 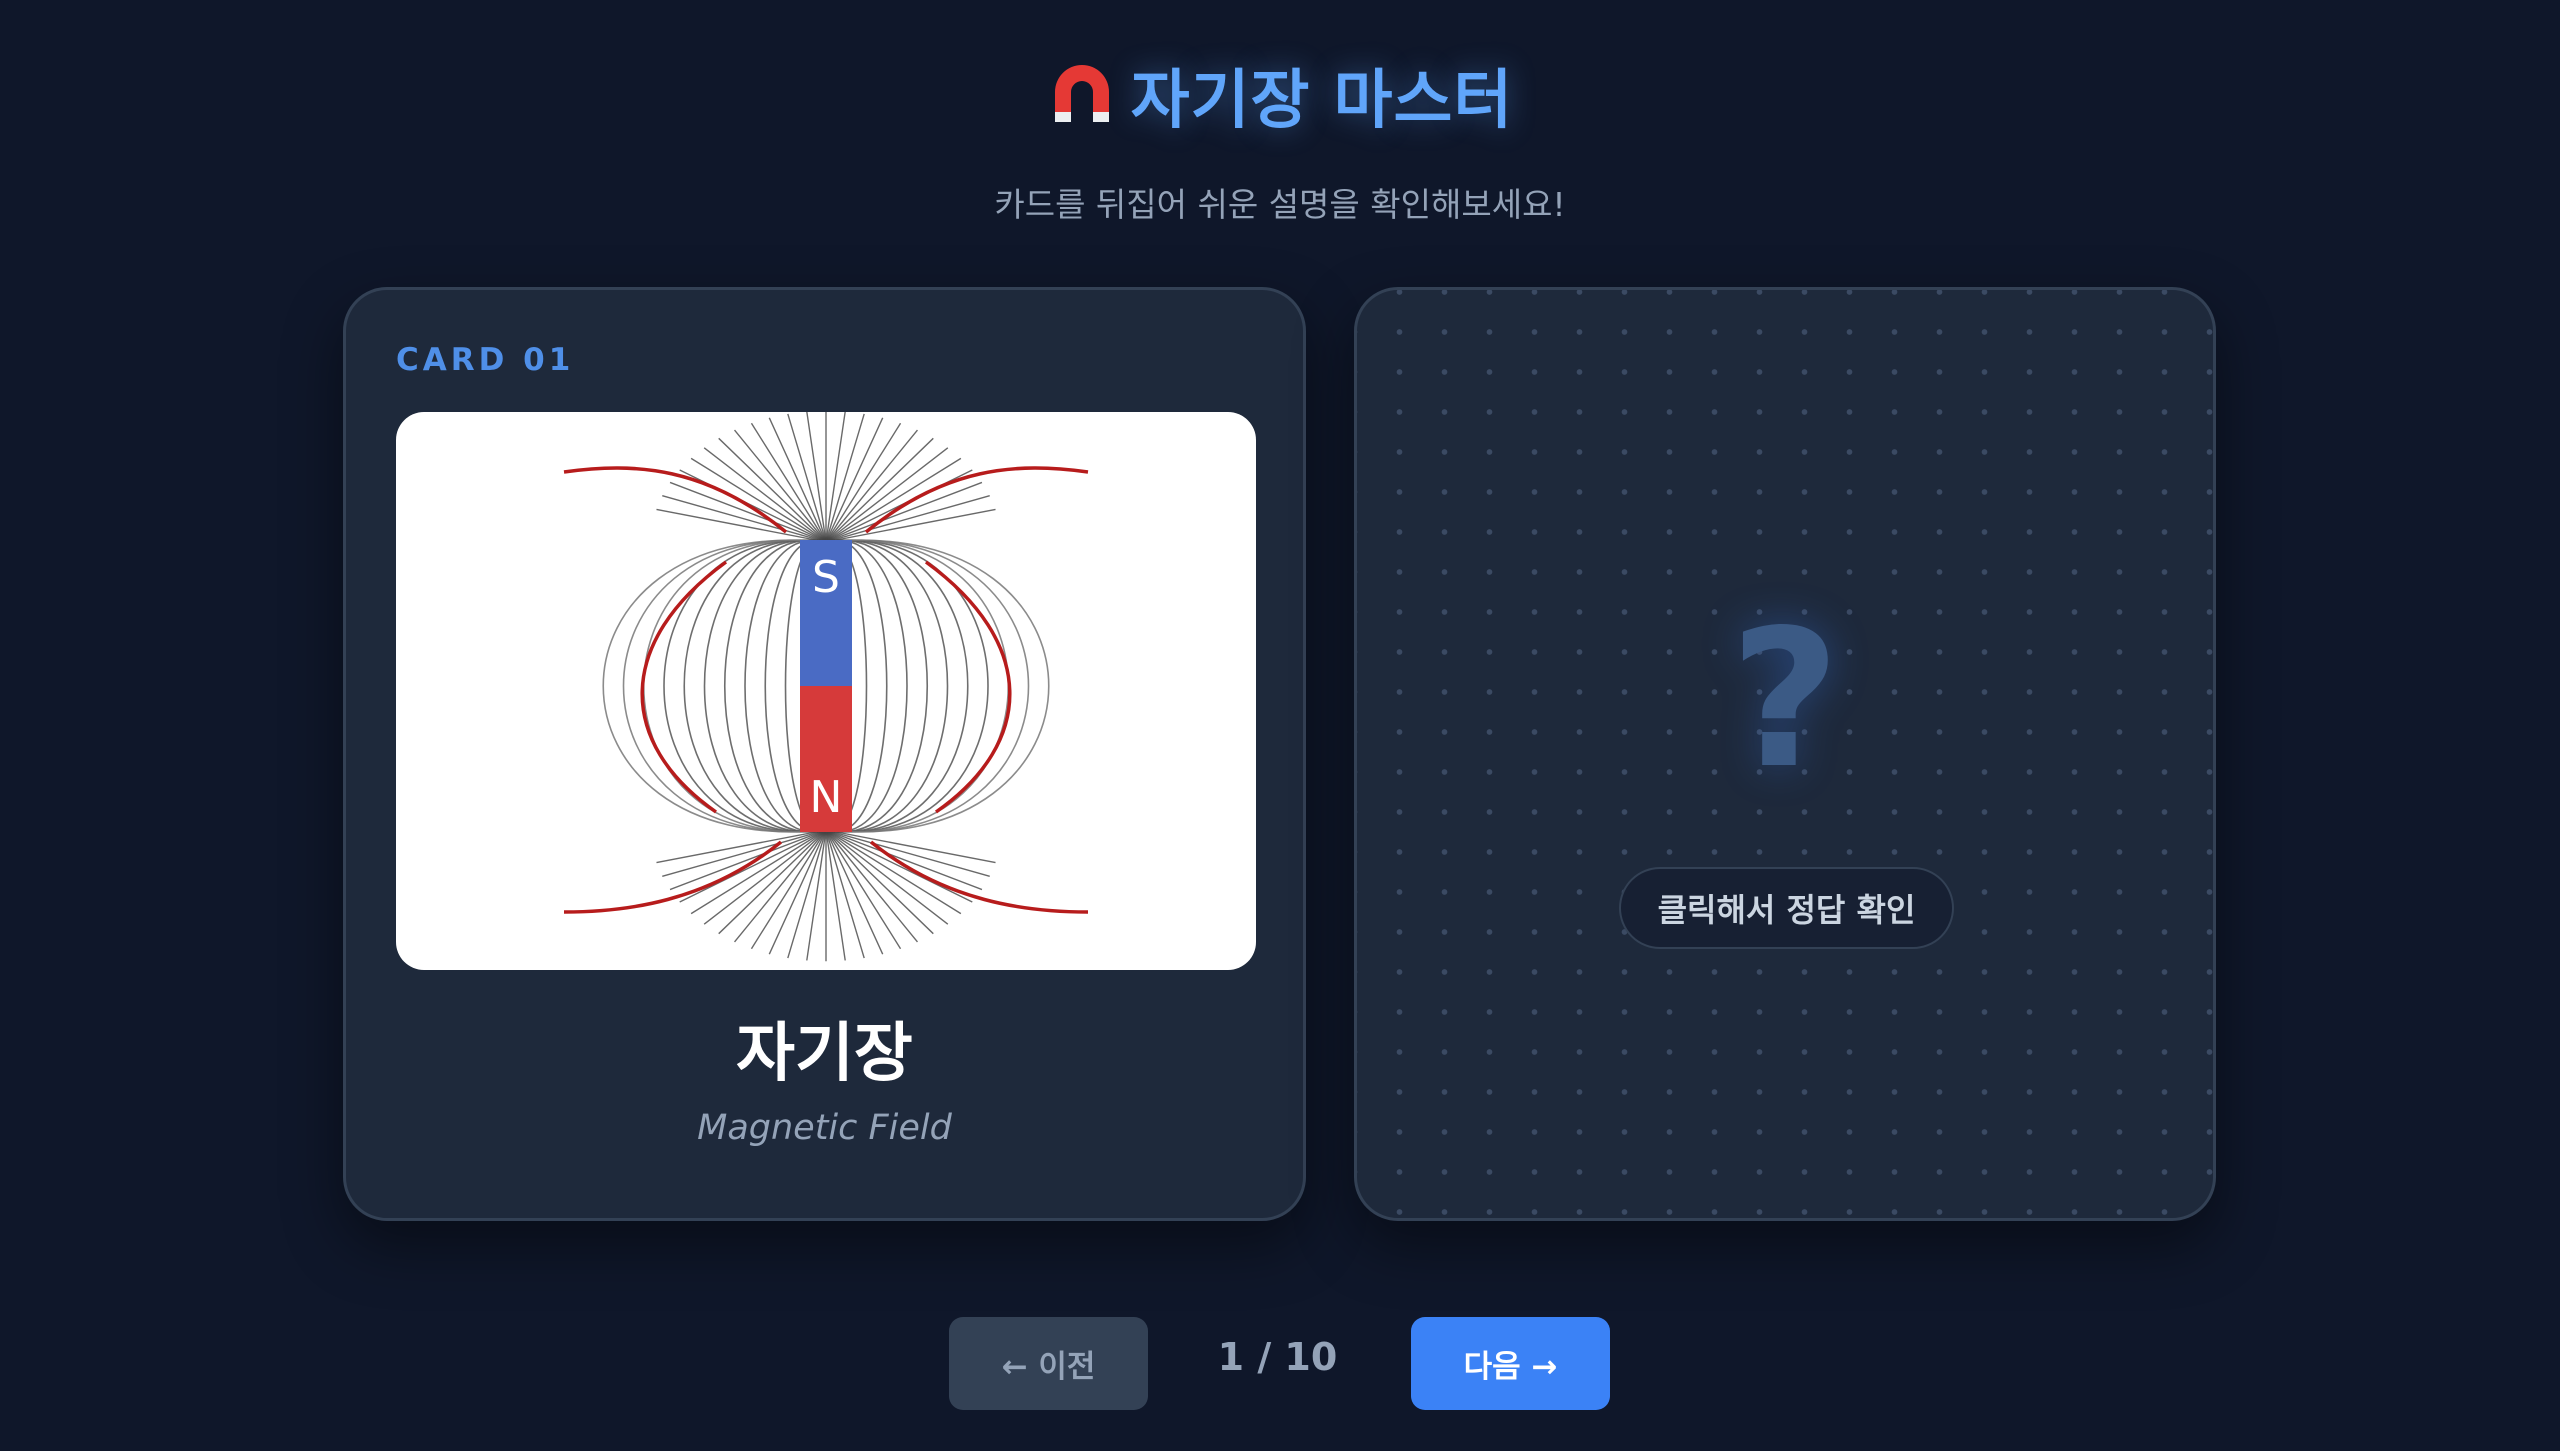 I want to click on page-subtitle: 카드를 뒤집어 쉬운 설명을 확인해보세요!, so click(x=1280, y=204).